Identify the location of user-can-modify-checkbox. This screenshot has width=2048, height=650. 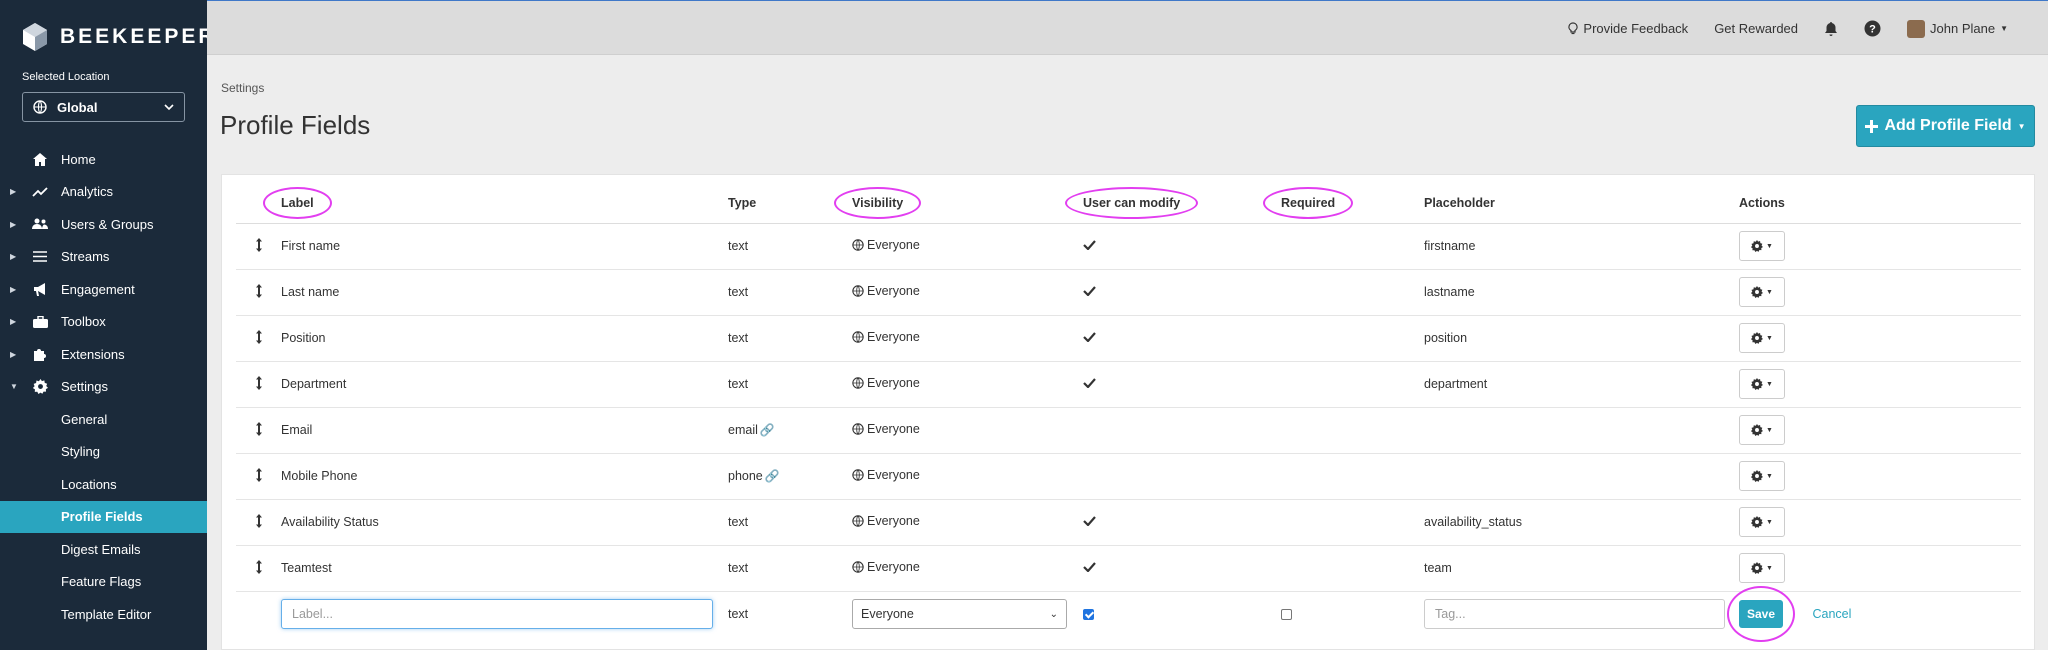
(1088, 615).